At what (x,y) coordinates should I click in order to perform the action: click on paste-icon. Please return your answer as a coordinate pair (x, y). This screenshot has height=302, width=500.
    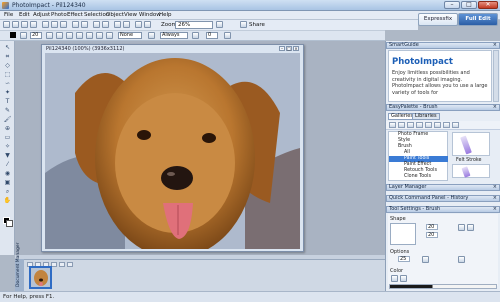
    Looking at the image, I should click on (63, 24).